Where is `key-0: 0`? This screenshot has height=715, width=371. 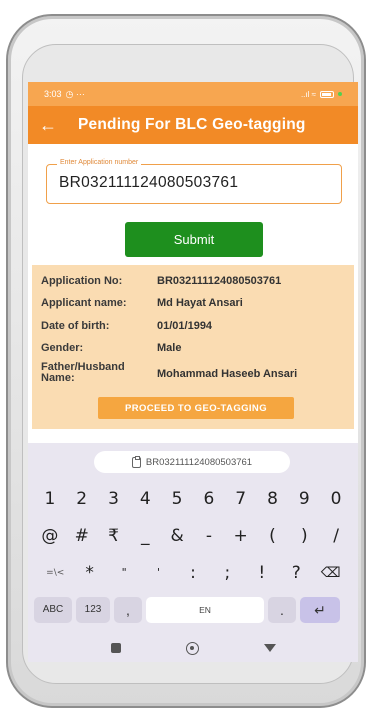
key-0: 0 is located at coordinates (336, 499).